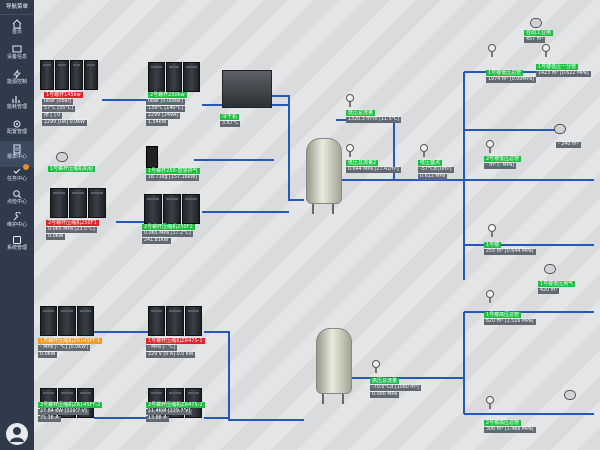  What do you see at coordinates (503, 423) in the screenshot?
I see `status-tag: 2号楼高压总管` at bounding box center [503, 423].